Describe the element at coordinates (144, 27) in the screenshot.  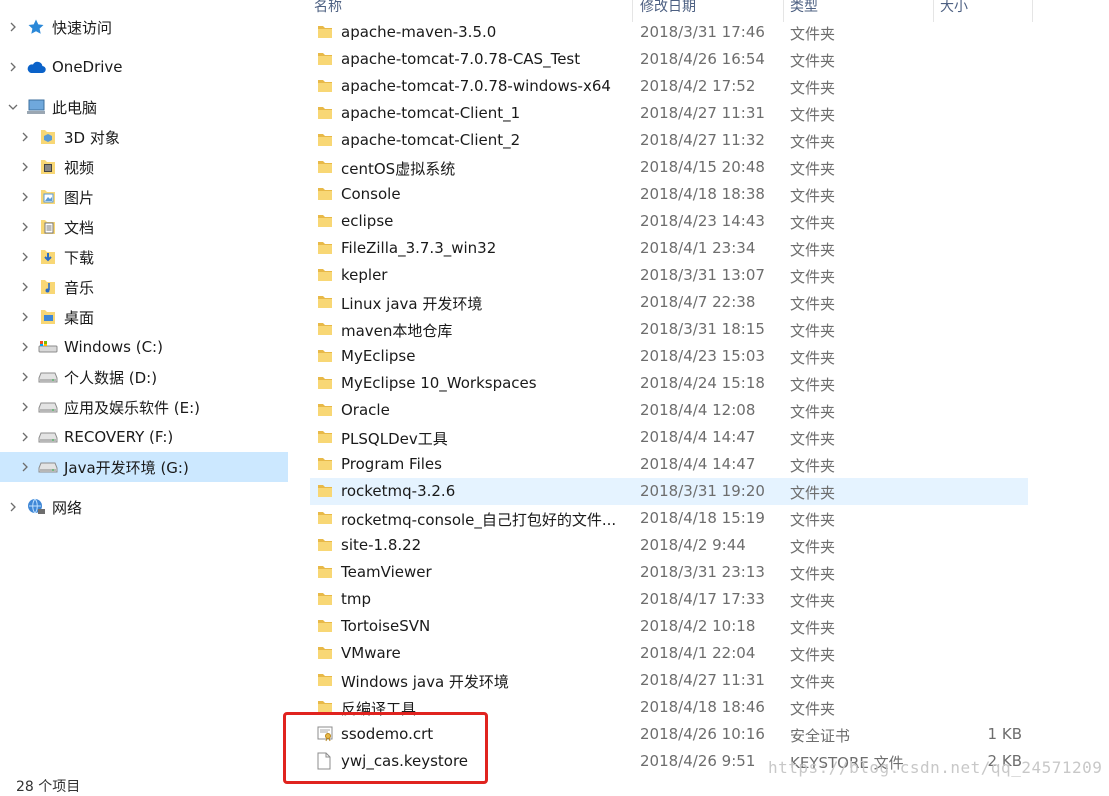
I see `nav-item: 快速访问` at that location.